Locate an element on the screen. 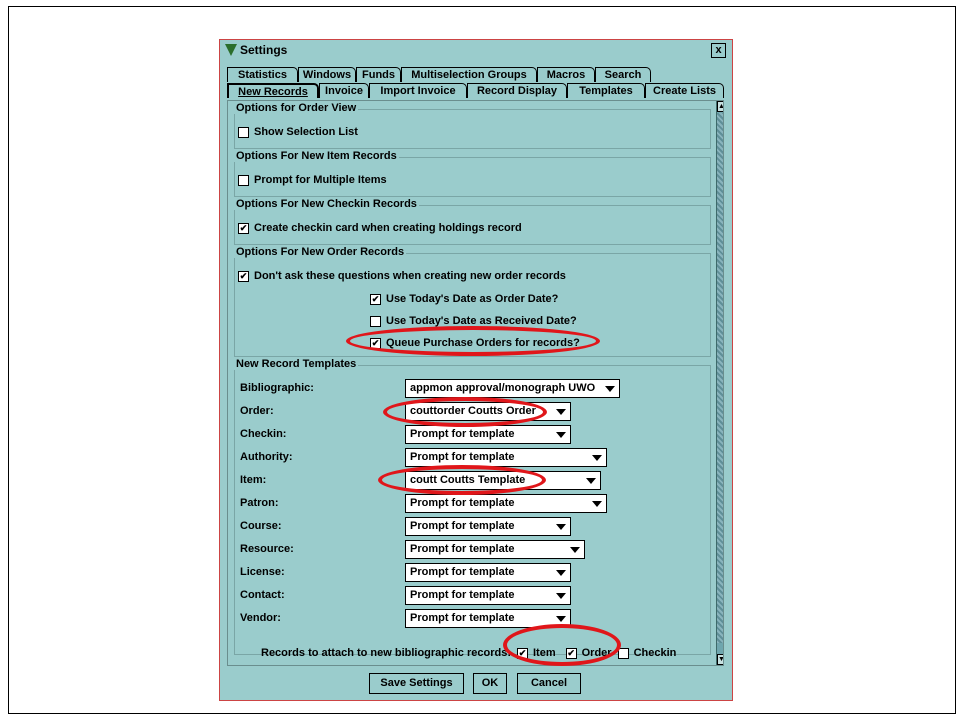  tab-multiselection-groups: Multiselection Groups is located at coordinates (469, 74).